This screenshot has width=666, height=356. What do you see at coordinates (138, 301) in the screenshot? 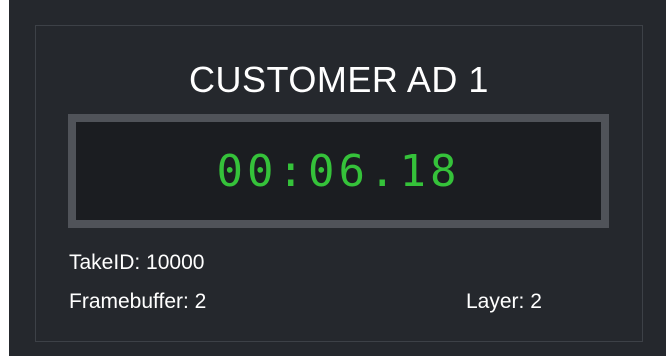
I see `framebuffer-label: Framebuffer: 2` at bounding box center [138, 301].